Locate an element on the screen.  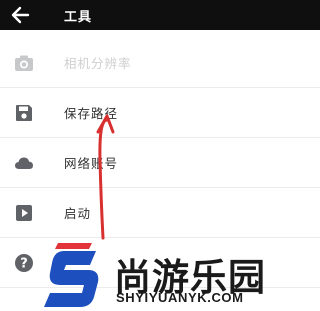
back-arrow-icon is located at coordinates (20, 15).